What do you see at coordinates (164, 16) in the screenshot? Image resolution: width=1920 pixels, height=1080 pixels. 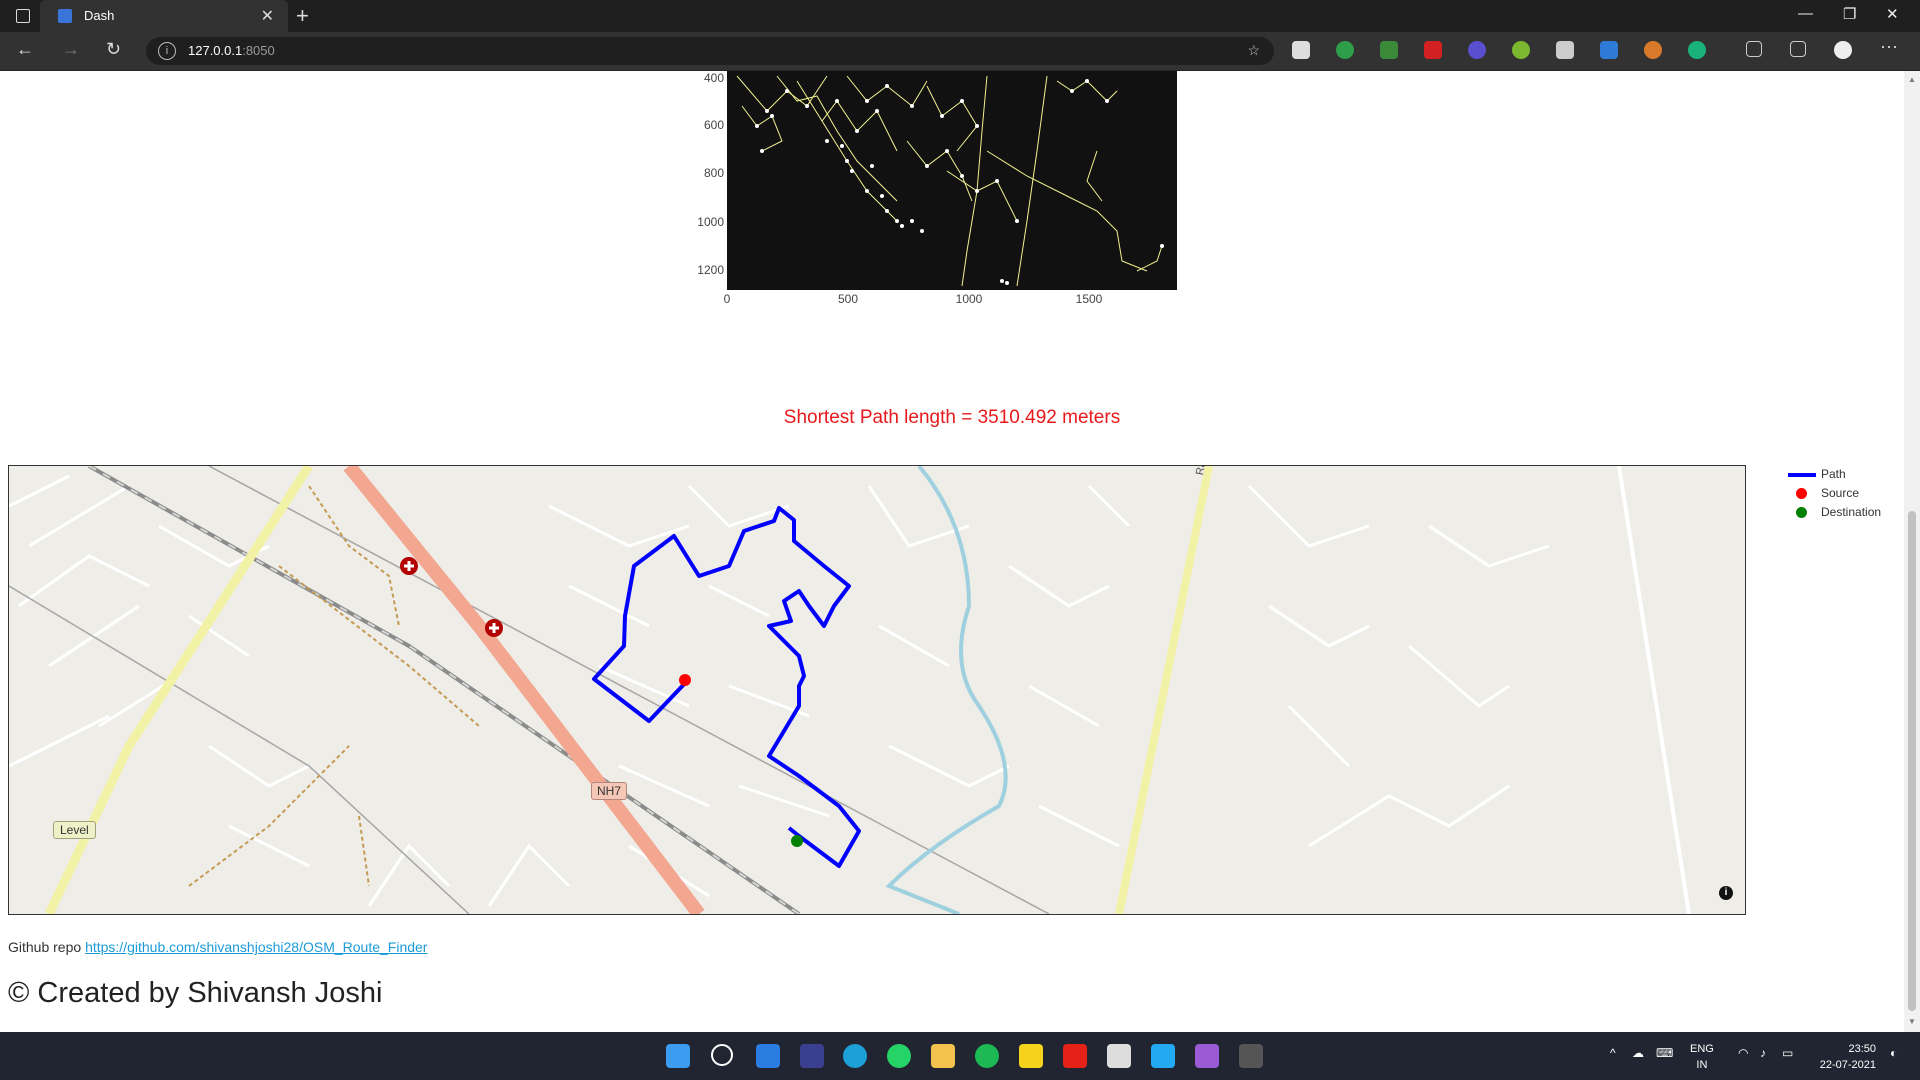 I see `tab-dash: Dash ✕` at bounding box center [164, 16].